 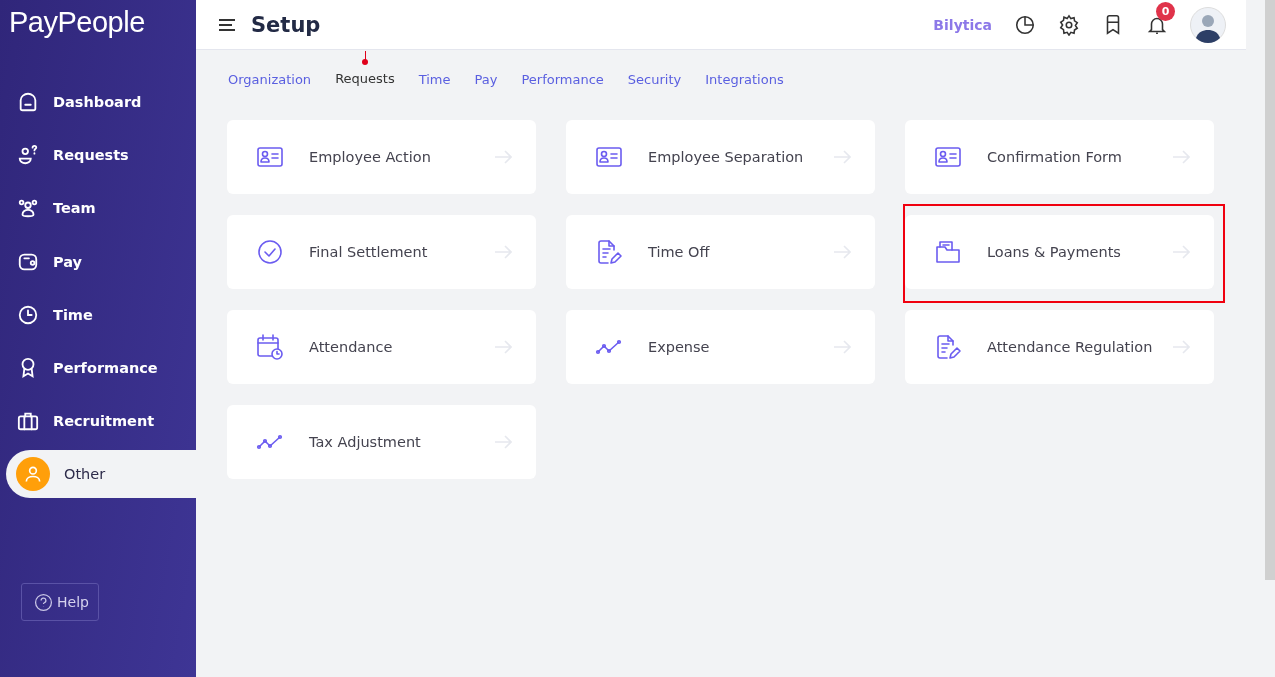 What do you see at coordinates (948, 252) in the screenshot?
I see `folder-icon` at bounding box center [948, 252].